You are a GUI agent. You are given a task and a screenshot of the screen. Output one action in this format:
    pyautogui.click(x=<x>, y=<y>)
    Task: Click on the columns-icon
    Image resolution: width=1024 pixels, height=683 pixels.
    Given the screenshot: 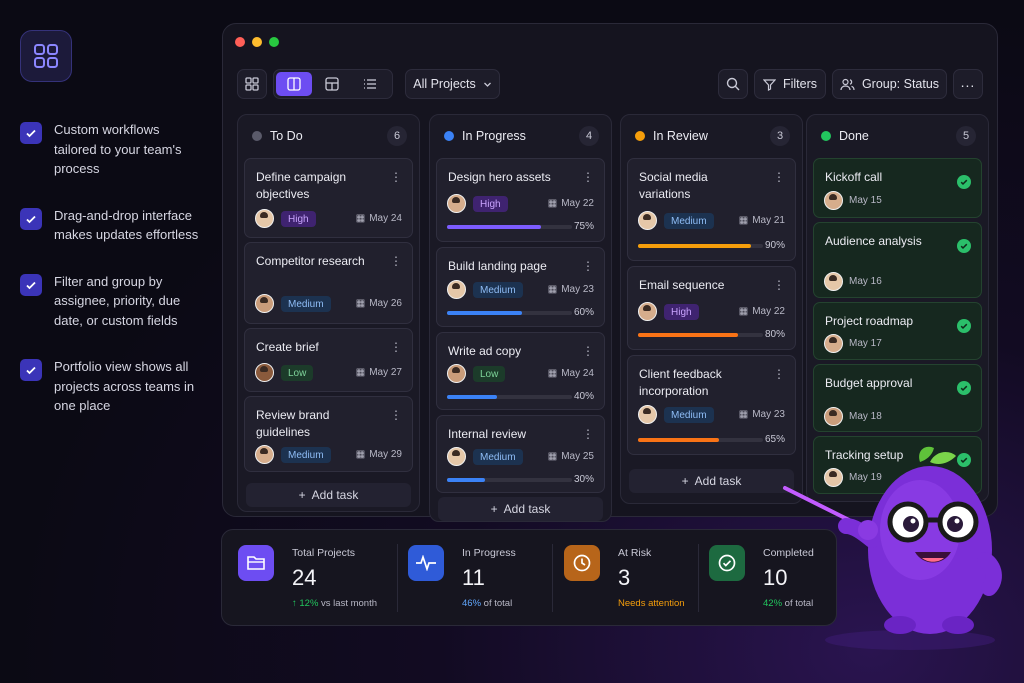 What is the action you would take?
    pyautogui.click(x=294, y=84)
    